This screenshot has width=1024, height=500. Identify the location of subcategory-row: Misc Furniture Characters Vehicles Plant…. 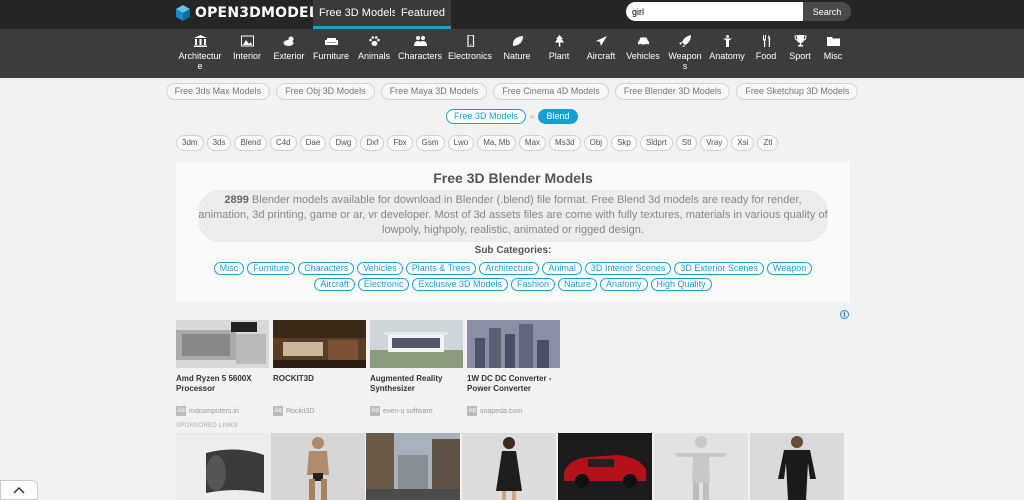
(513, 268).